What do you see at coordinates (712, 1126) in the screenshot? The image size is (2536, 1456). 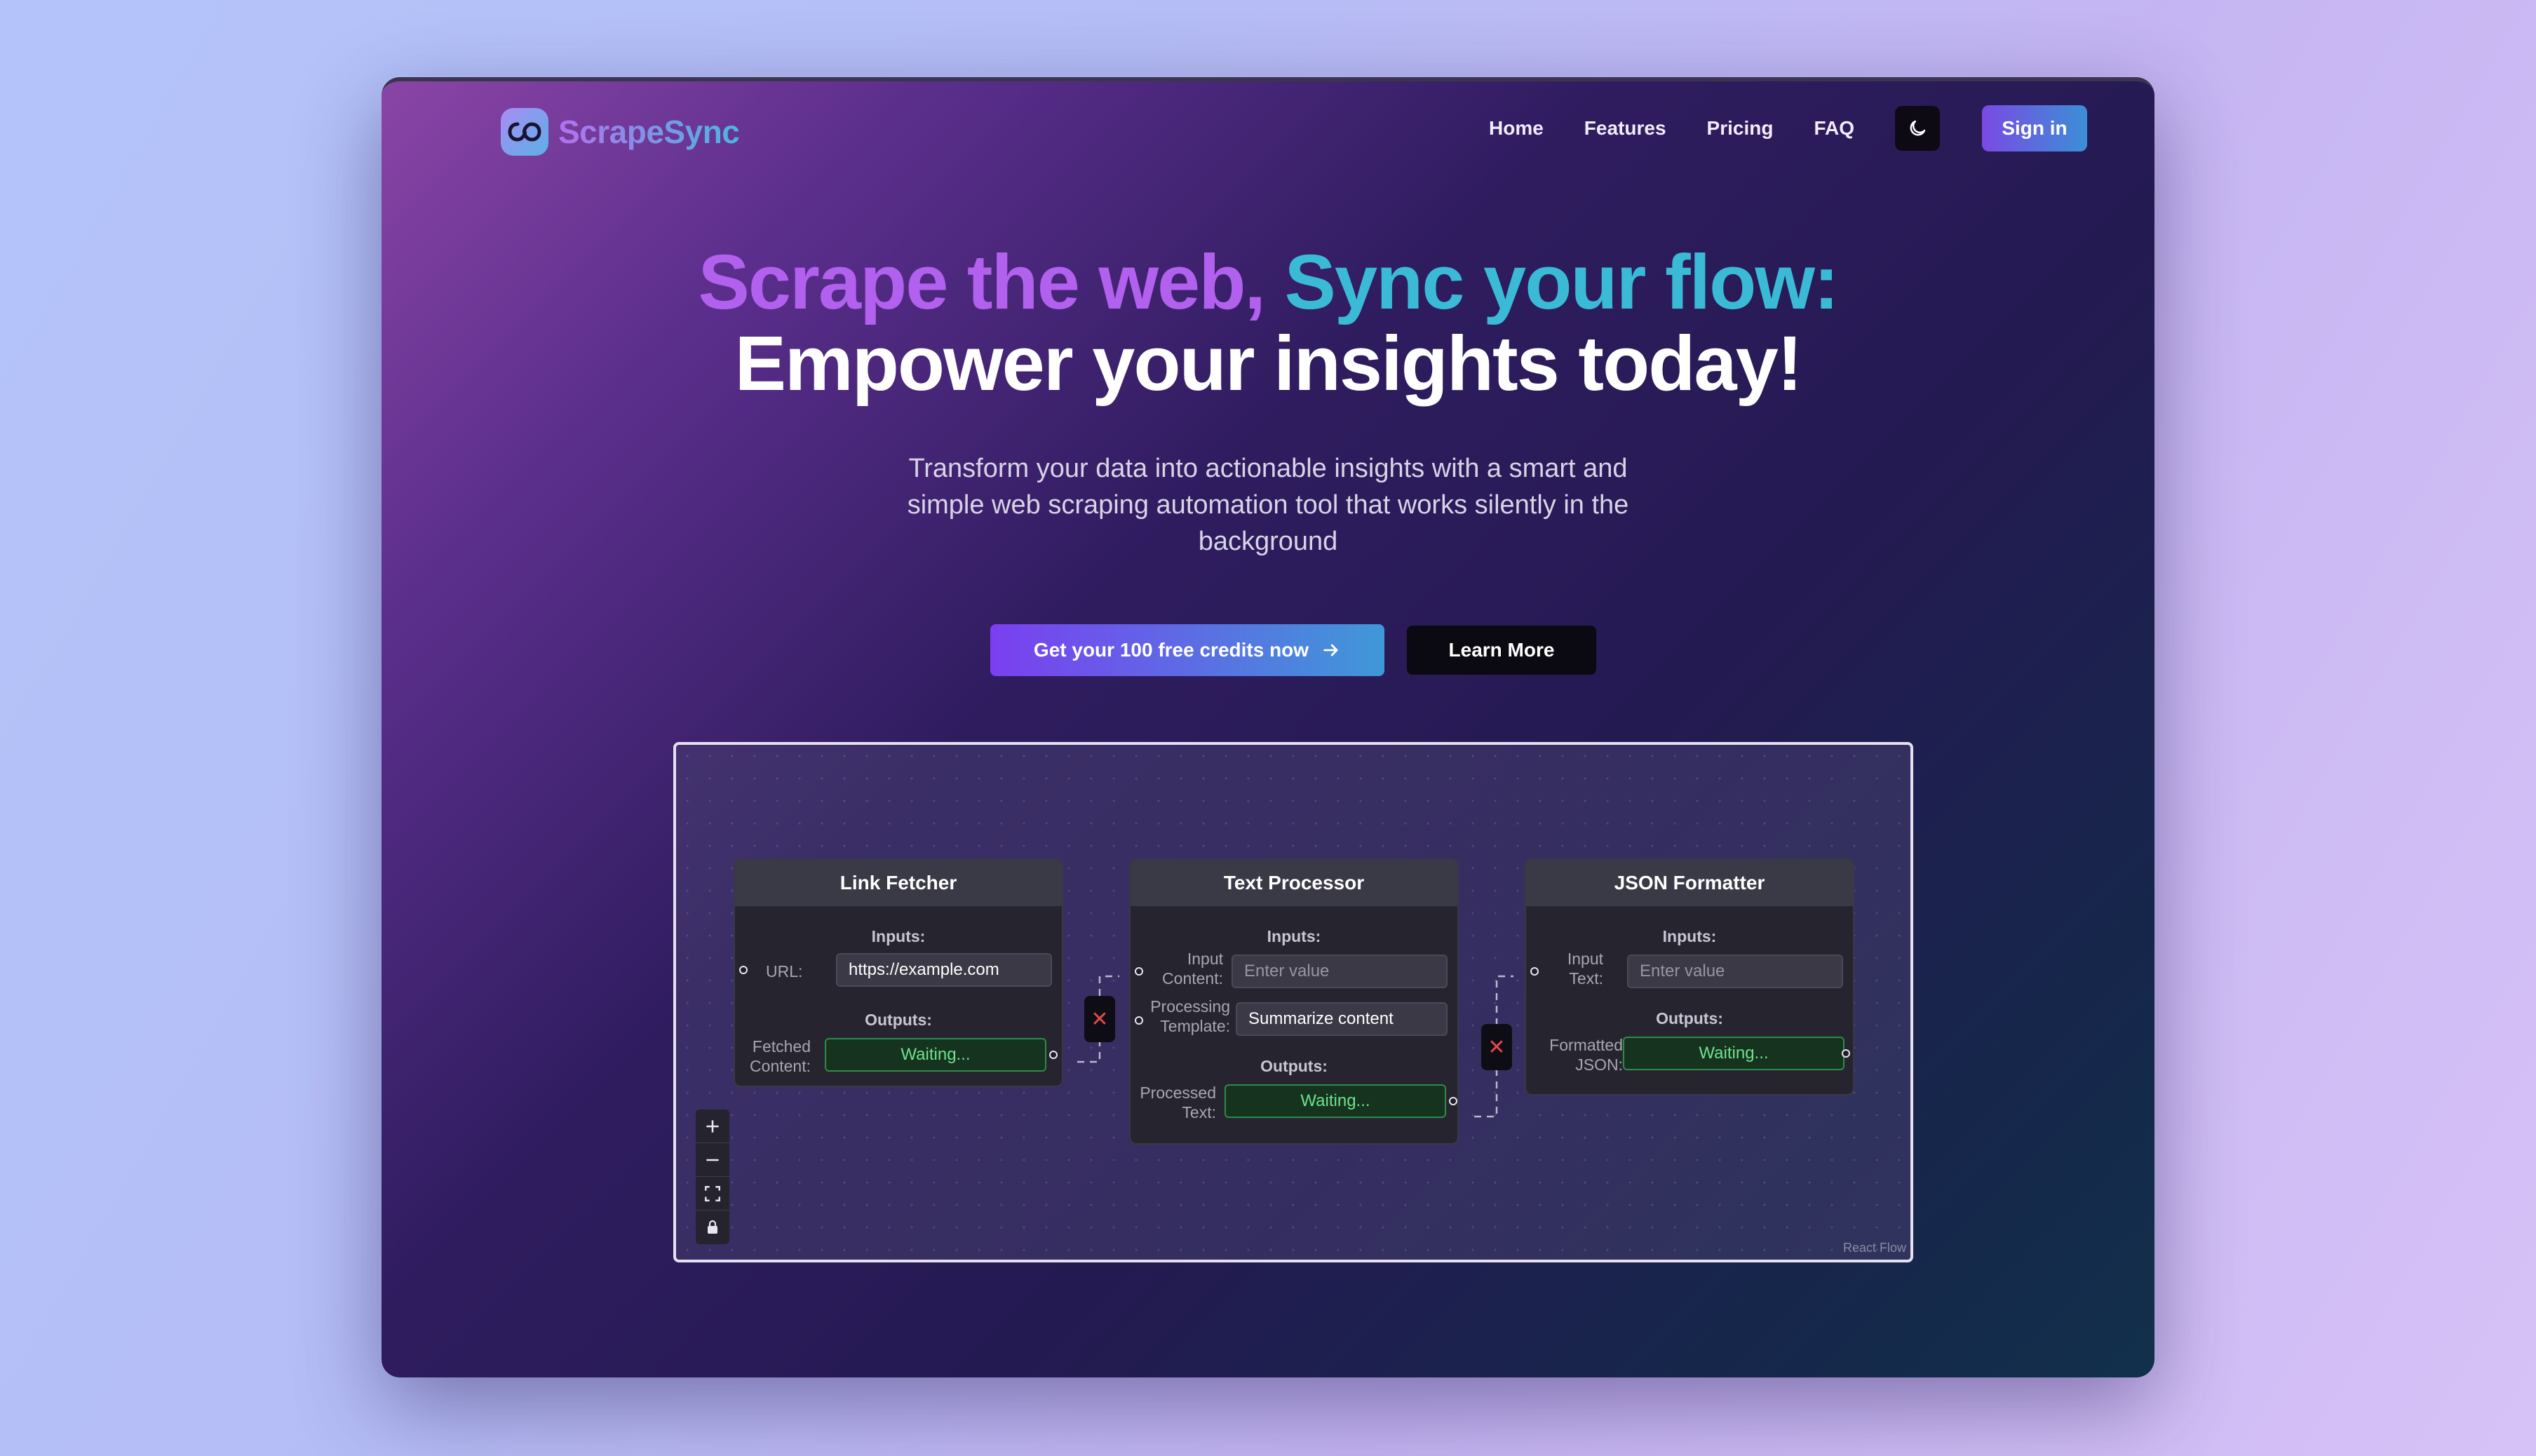 I see `zoom-in-icon` at bounding box center [712, 1126].